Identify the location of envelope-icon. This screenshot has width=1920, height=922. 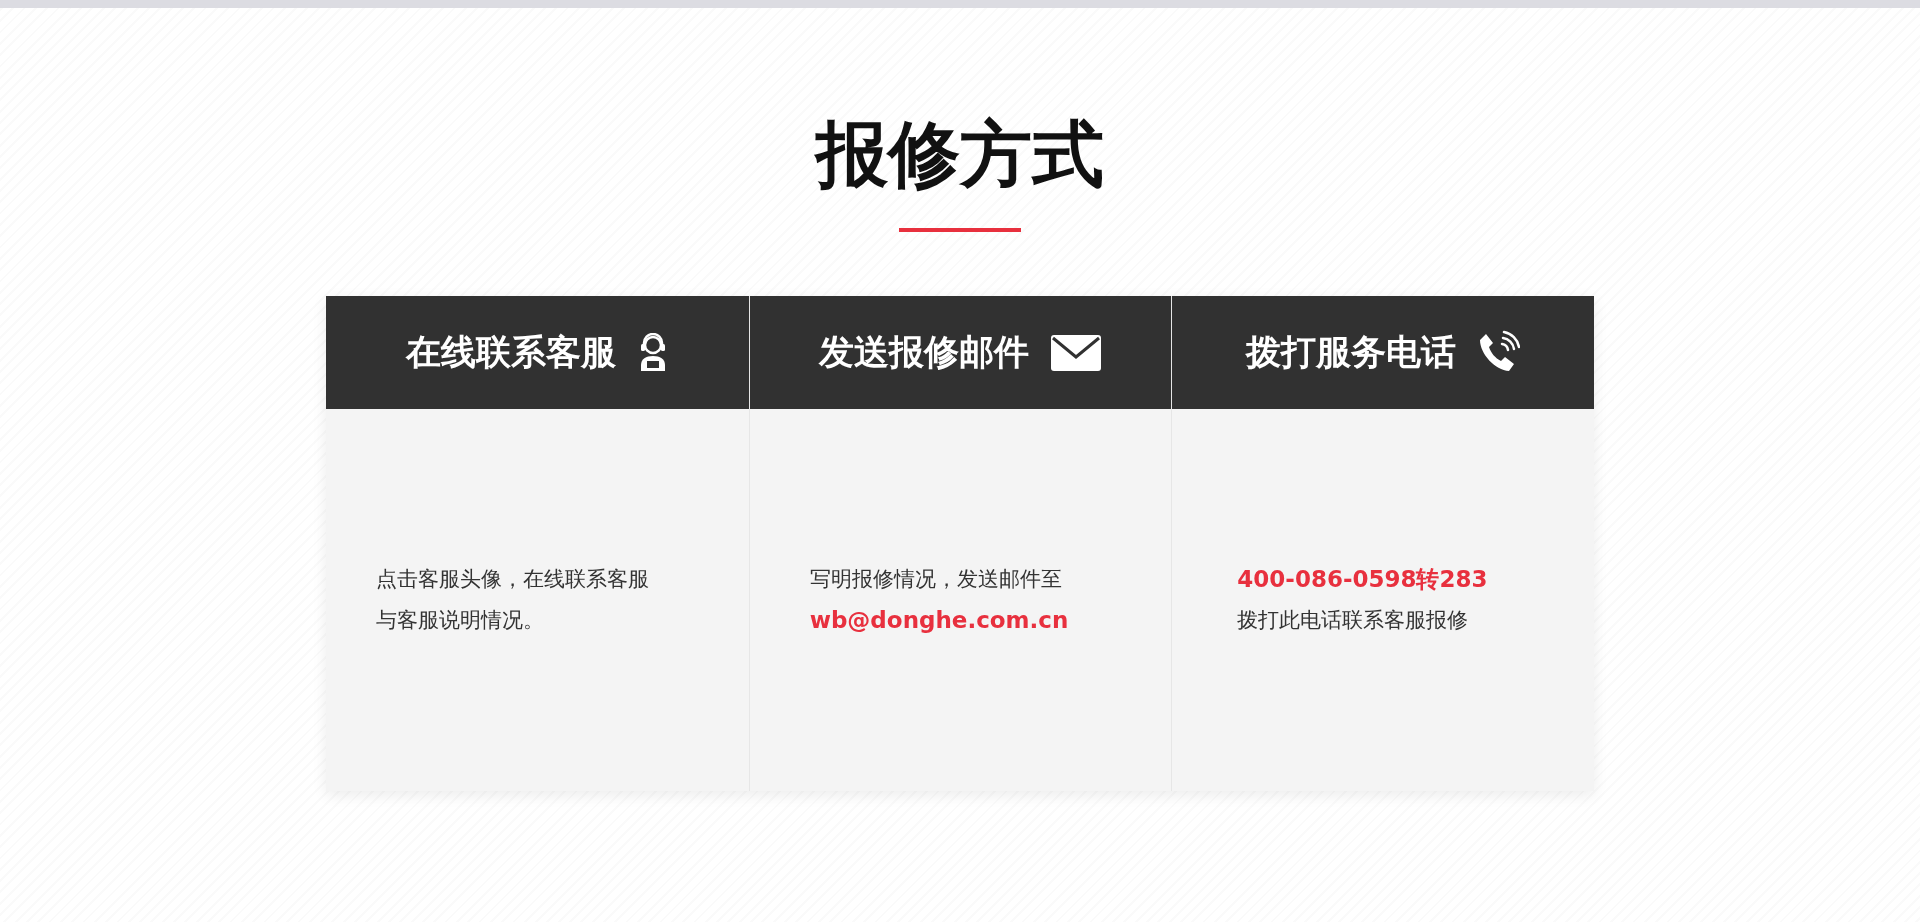
(1076, 352).